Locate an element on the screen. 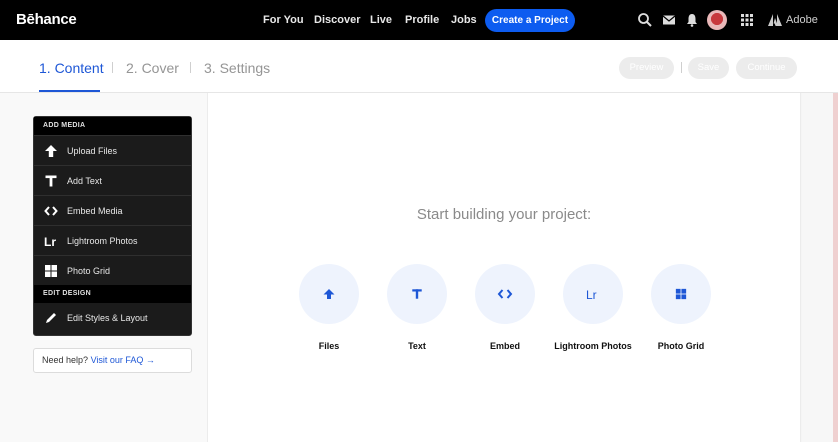  option-embed-circle is located at coordinates (505, 294).